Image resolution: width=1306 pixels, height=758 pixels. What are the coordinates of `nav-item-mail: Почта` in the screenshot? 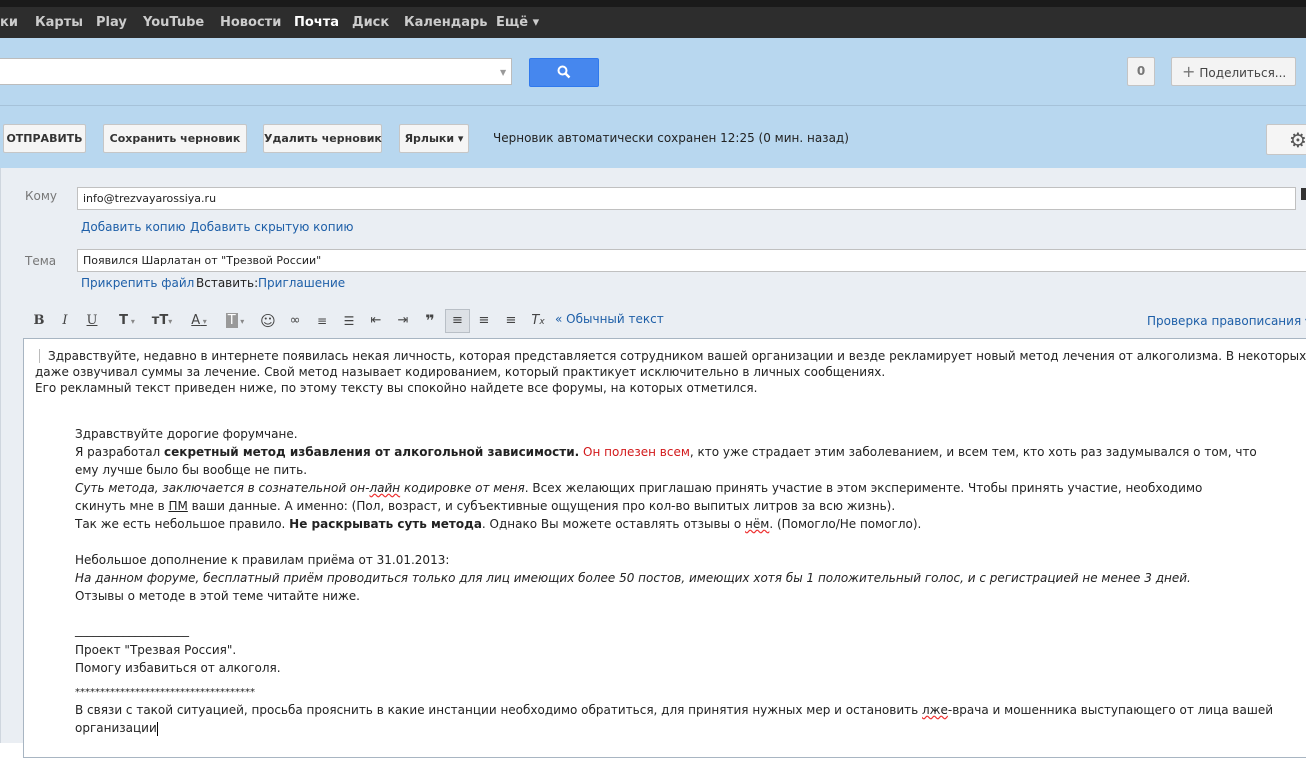 It's located at (316, 22).